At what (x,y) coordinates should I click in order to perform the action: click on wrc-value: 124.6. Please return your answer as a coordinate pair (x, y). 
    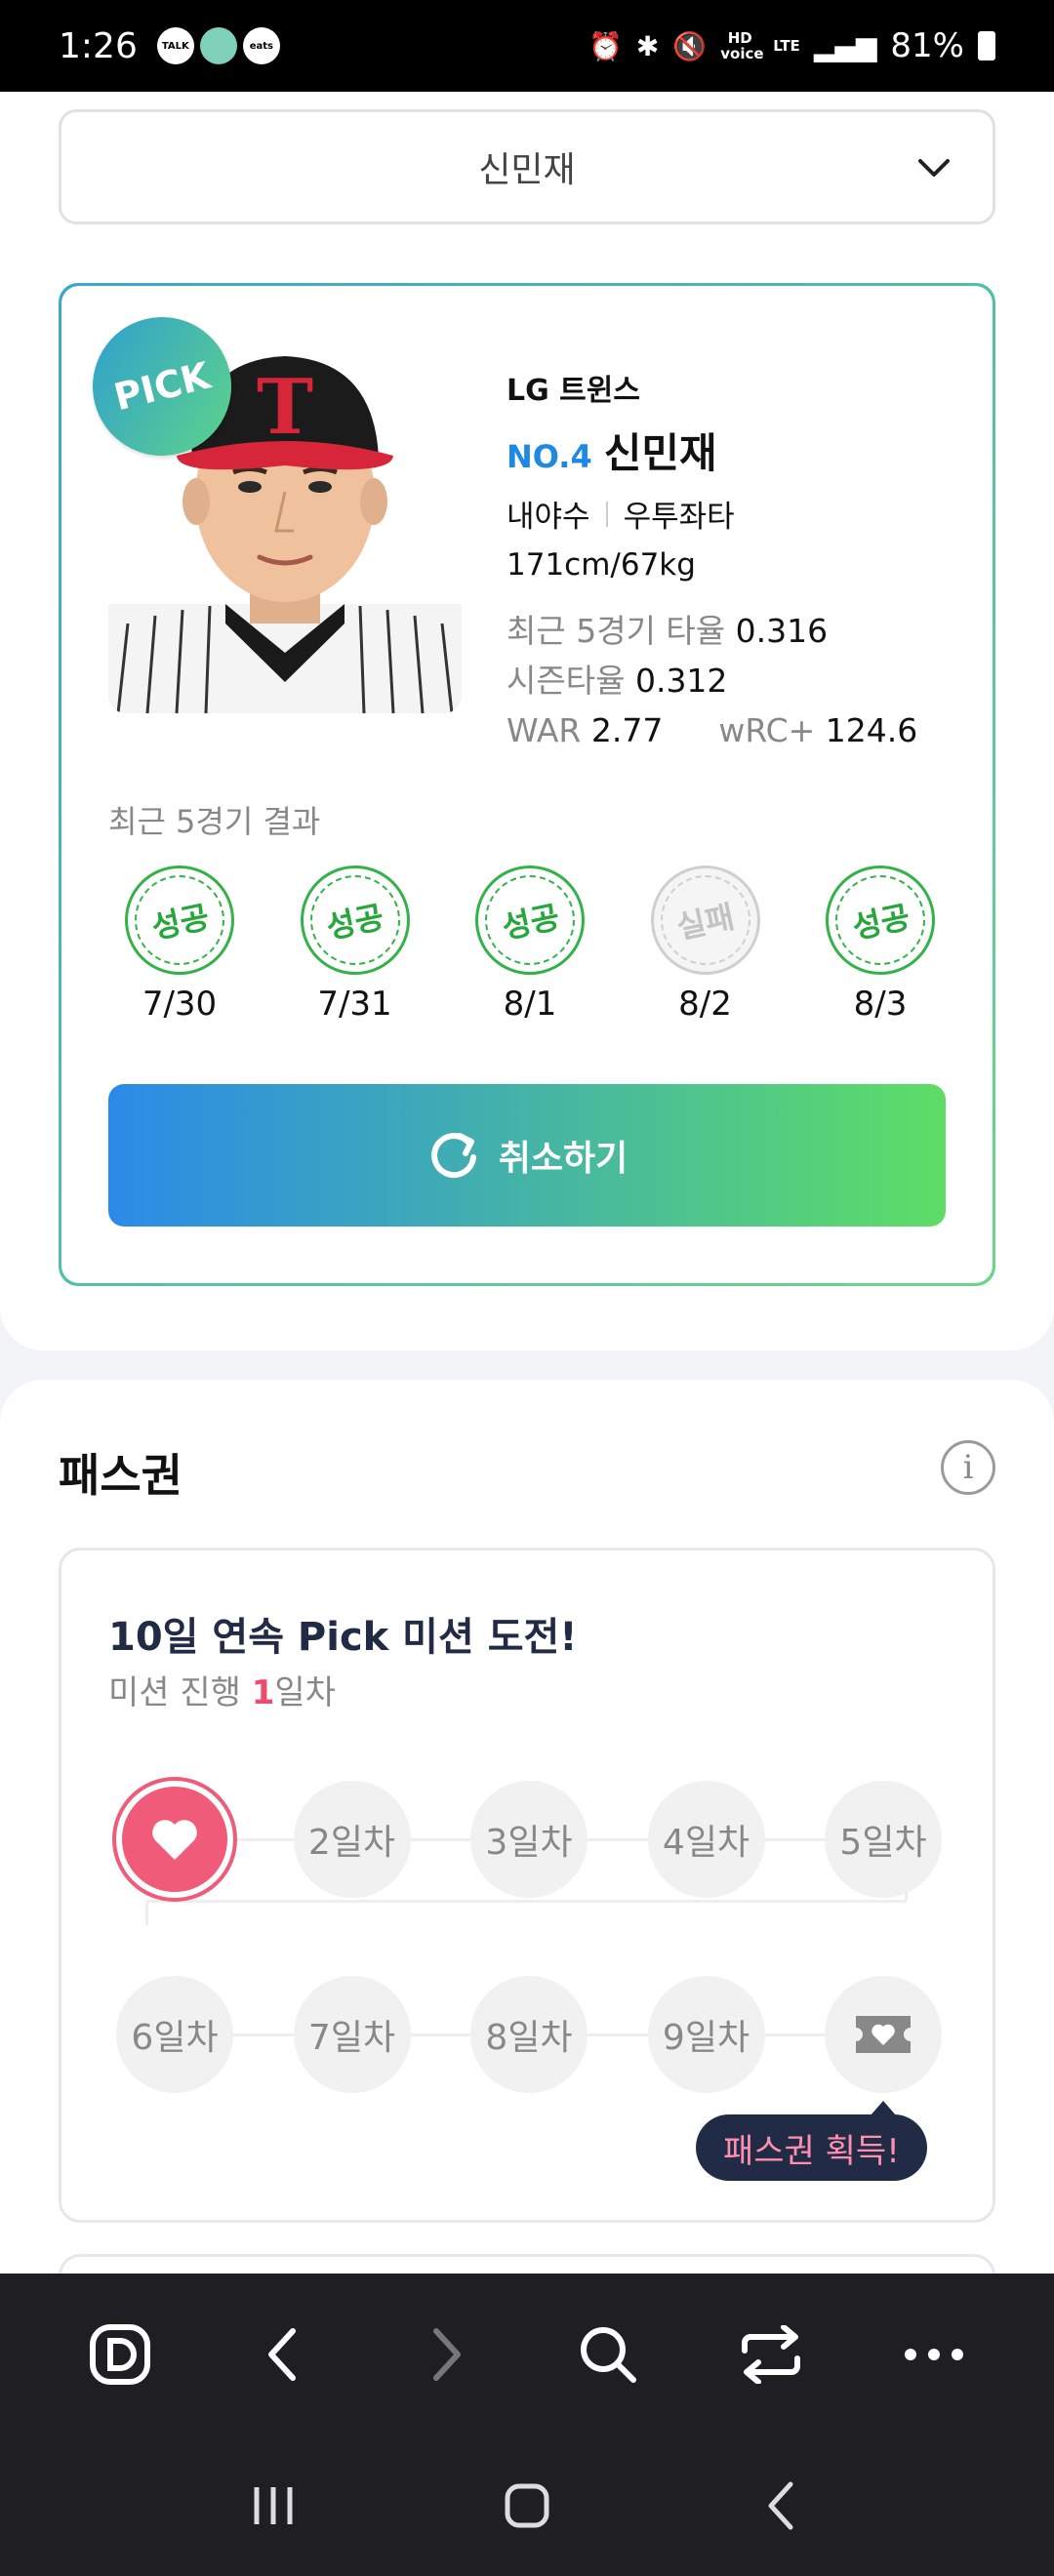
    Looking at the image, I should click on (871, 730).